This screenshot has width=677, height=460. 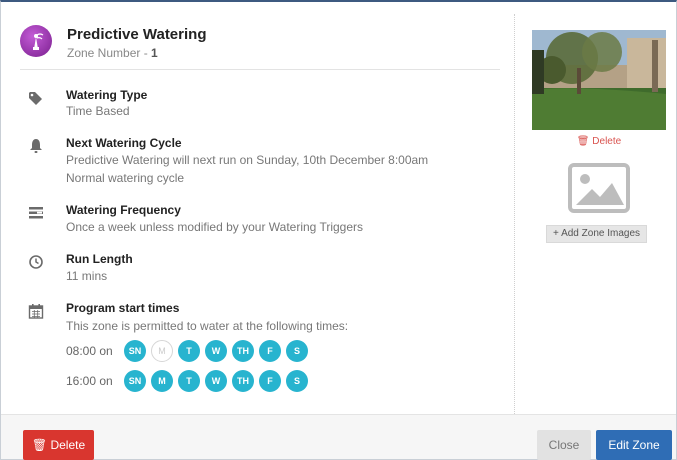 What do you see at coordinates (36, 146) in the screenshot?
I see `bell-icon` at bounding box center [36, 146].